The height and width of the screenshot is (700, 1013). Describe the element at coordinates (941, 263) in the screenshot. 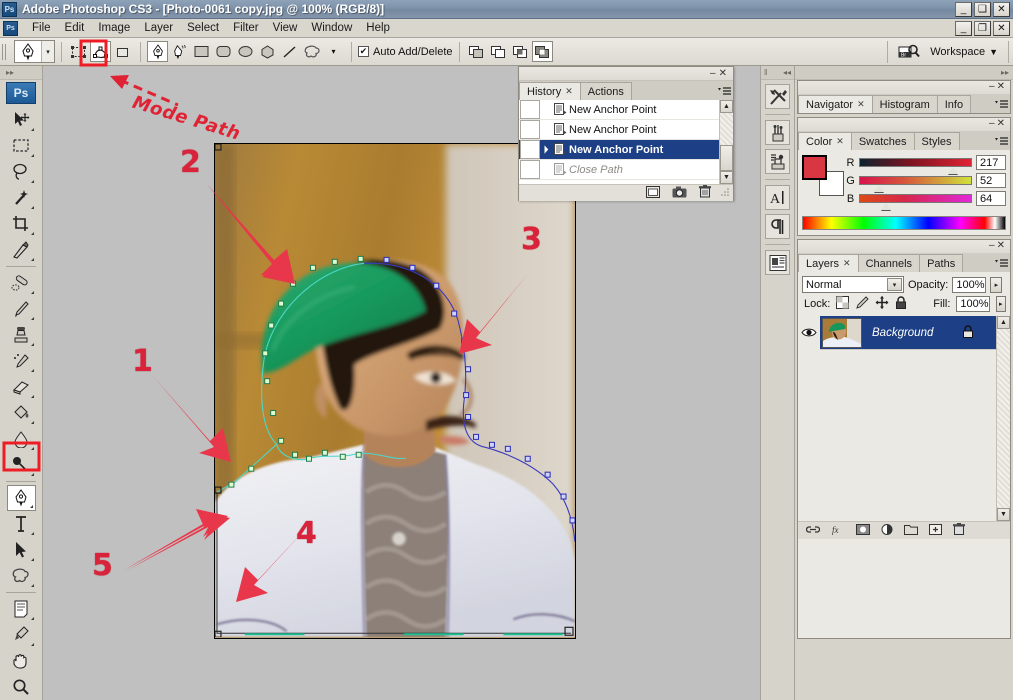

I see `tab-paths: Paths` at that location.